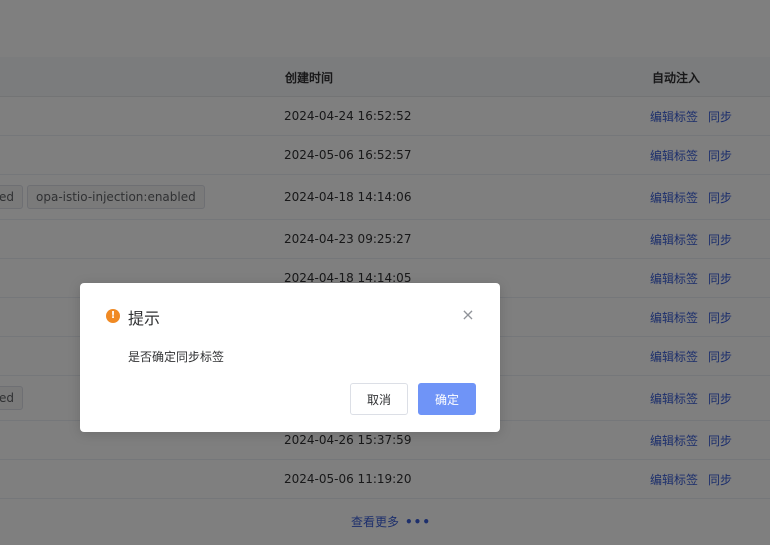  I want to click on confirm-button: 确定, so click(447, 399).